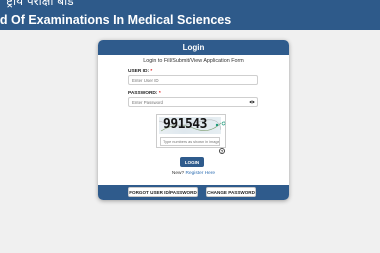  I want to click on refresh-icon, so click(223, 123).